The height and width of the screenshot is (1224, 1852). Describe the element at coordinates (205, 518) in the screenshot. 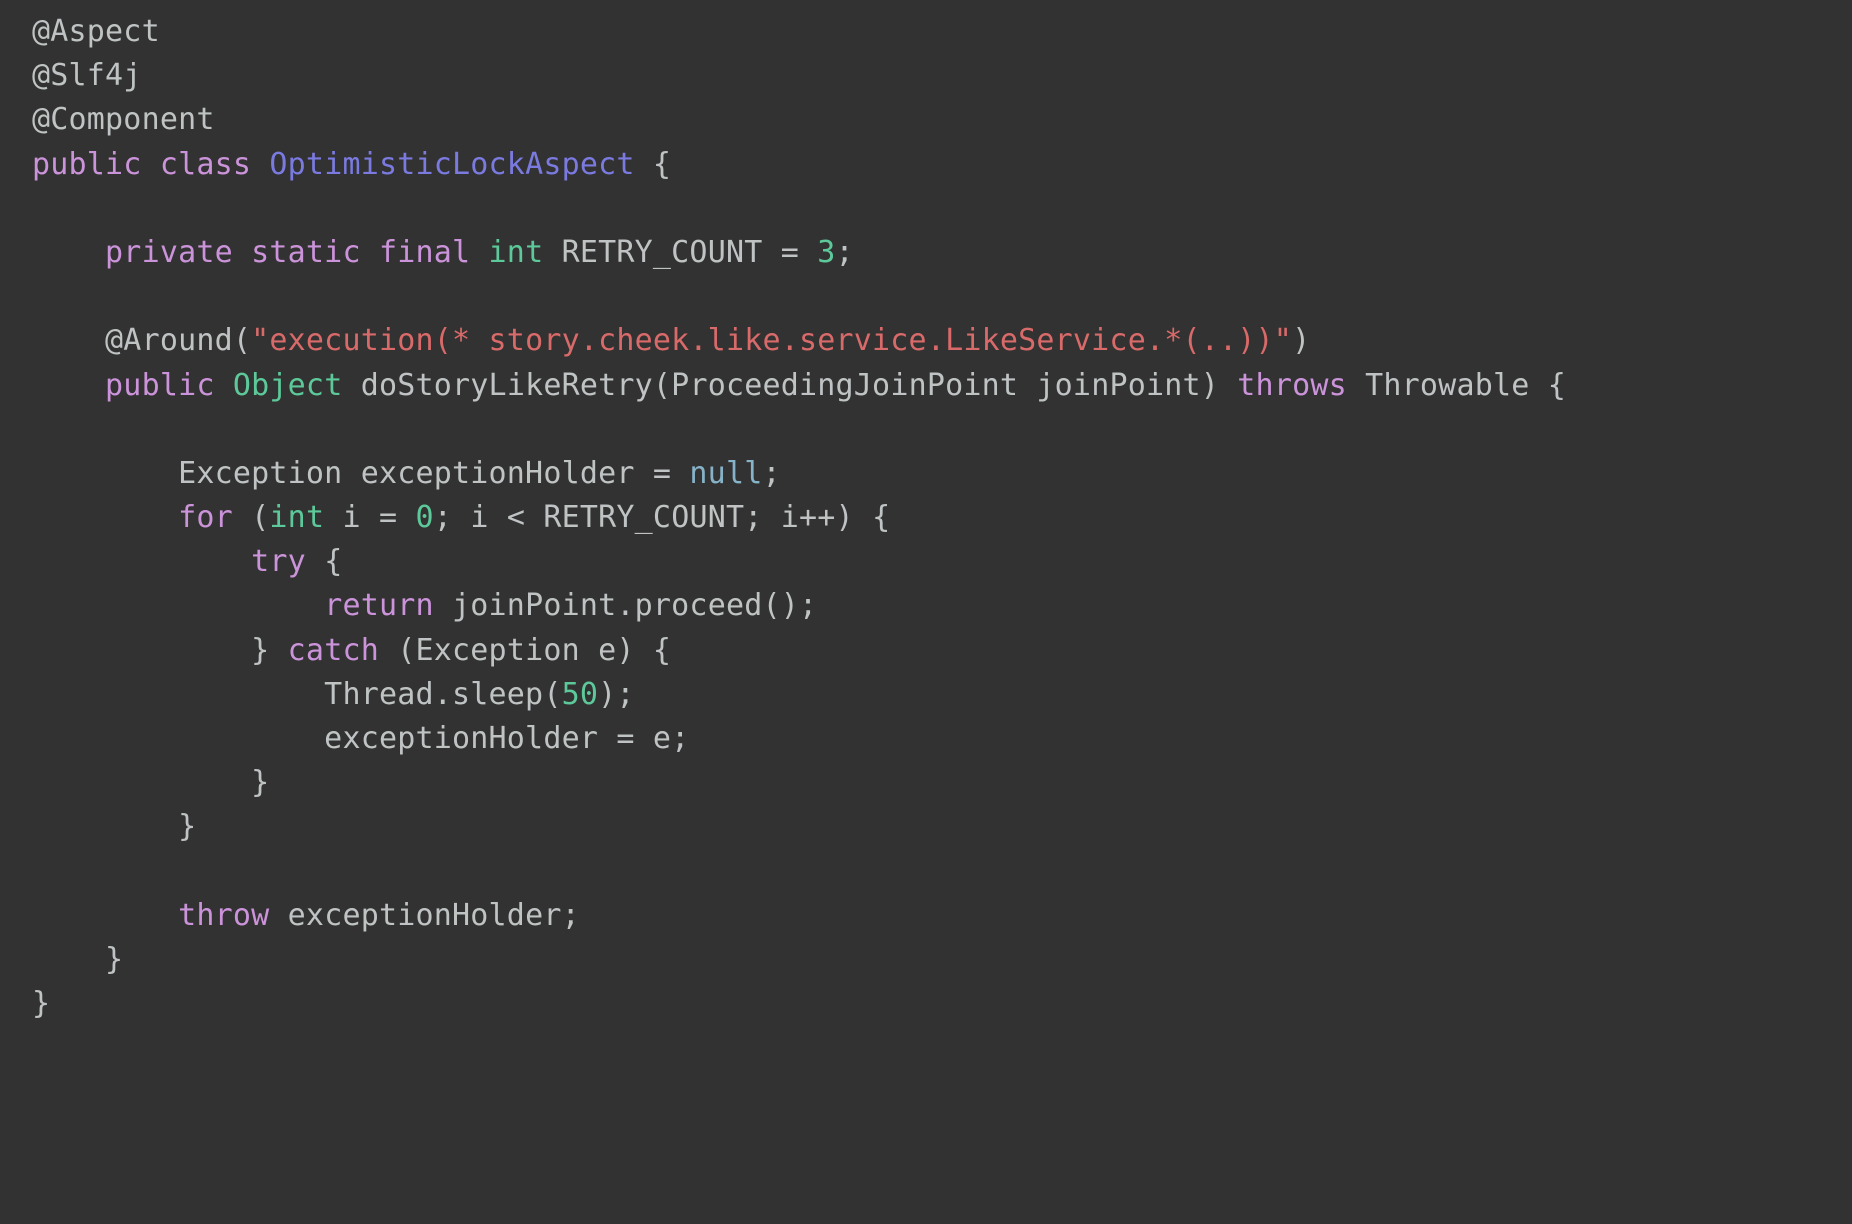

I see `code-token-keyword: for` at that location.